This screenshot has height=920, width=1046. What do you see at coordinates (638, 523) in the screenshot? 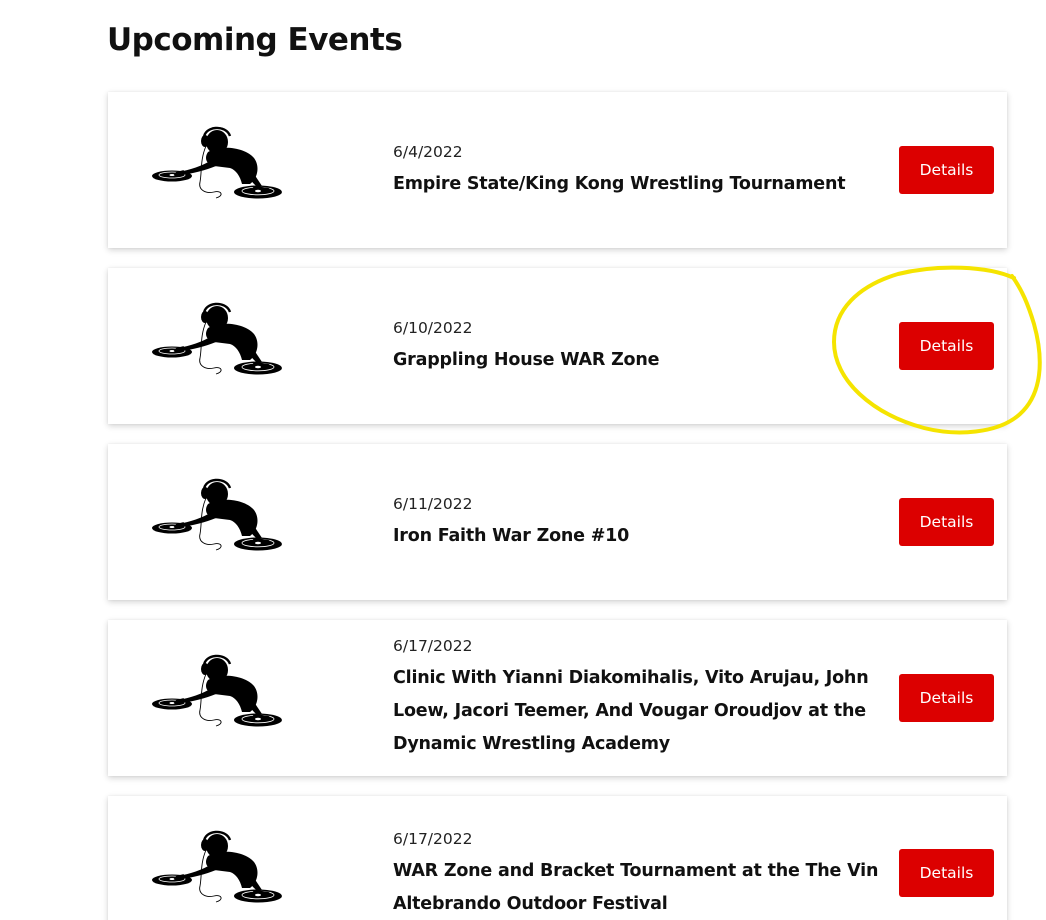
I see `event-info: 6/11/2022 Iron Faith War Zone #10` at bounding box center [638, 523].